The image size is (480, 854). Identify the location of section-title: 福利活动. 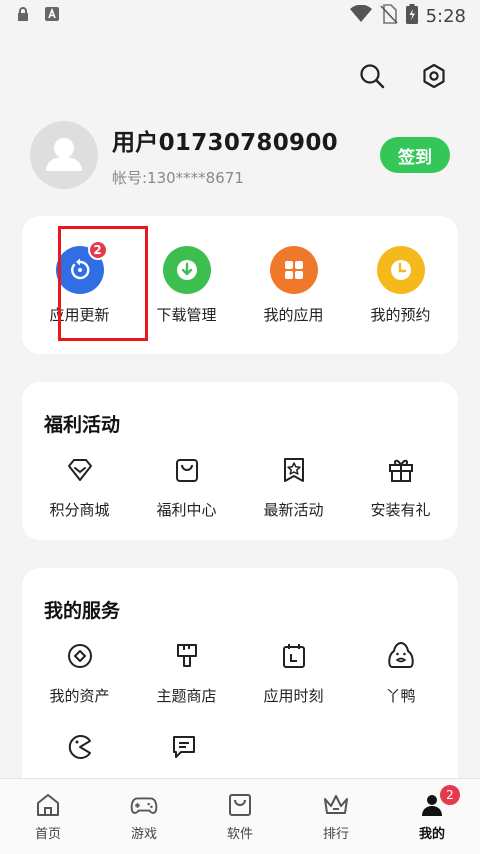
(82, 425).